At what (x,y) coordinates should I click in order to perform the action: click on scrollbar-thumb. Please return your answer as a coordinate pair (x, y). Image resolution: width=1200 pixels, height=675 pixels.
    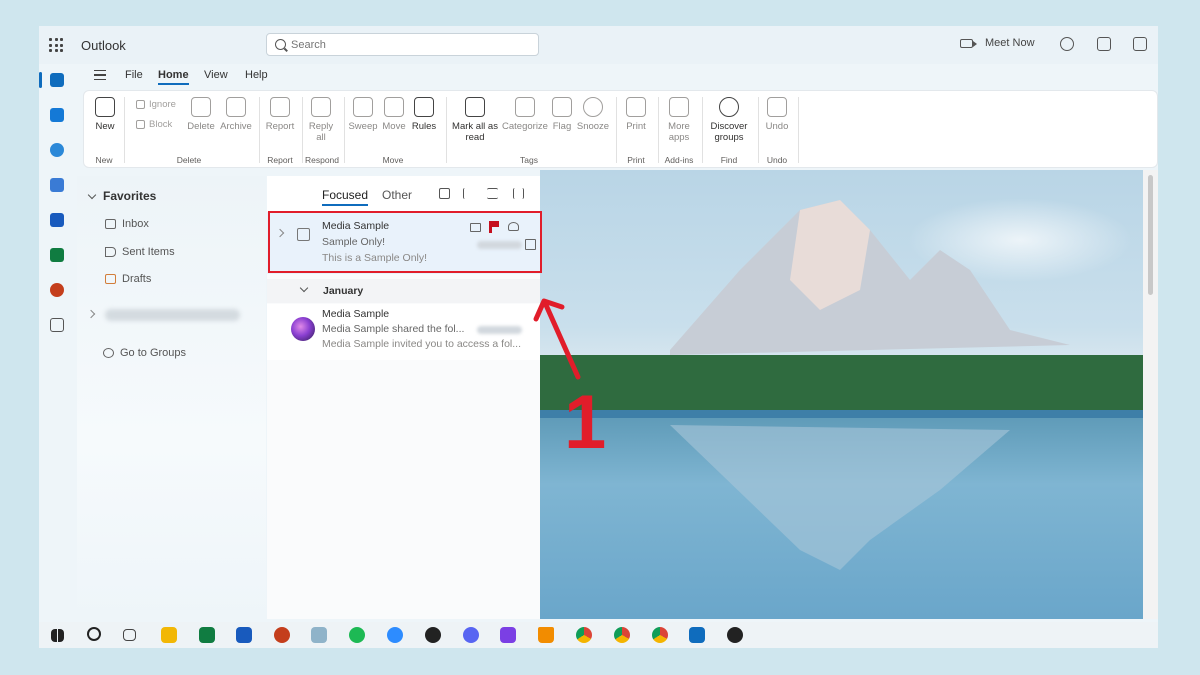
    Looking at the image, I should click on (1150, 235).